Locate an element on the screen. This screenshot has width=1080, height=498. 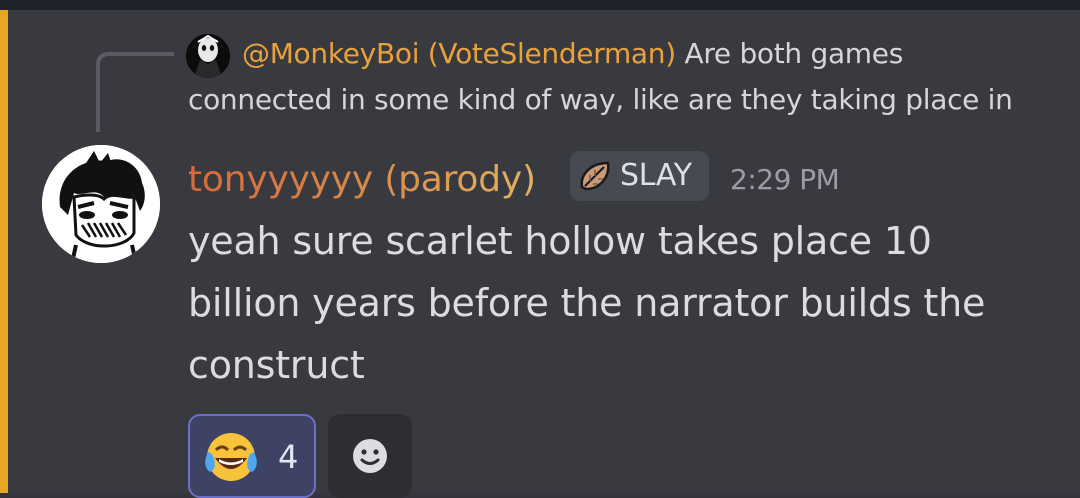
add-reaction-button is located at coordinates (370, 456).